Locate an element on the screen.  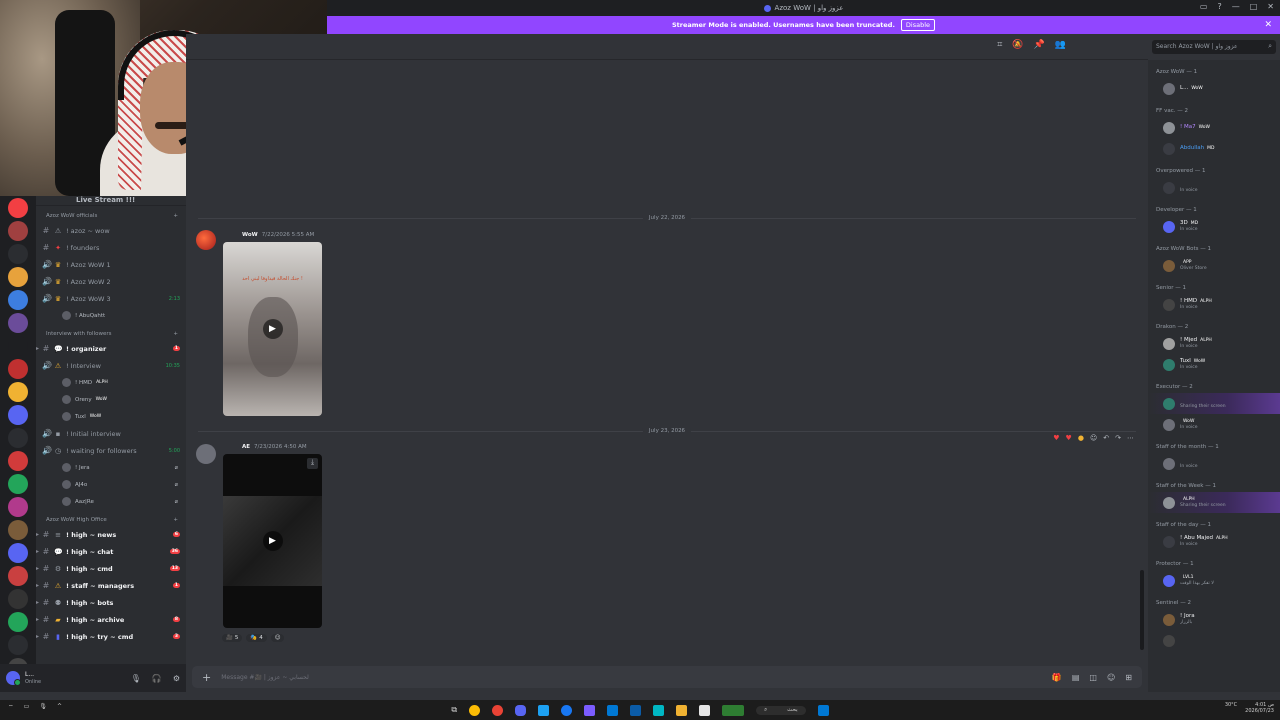
member-item: WoW In voice is located at coordinates (1214, 424).